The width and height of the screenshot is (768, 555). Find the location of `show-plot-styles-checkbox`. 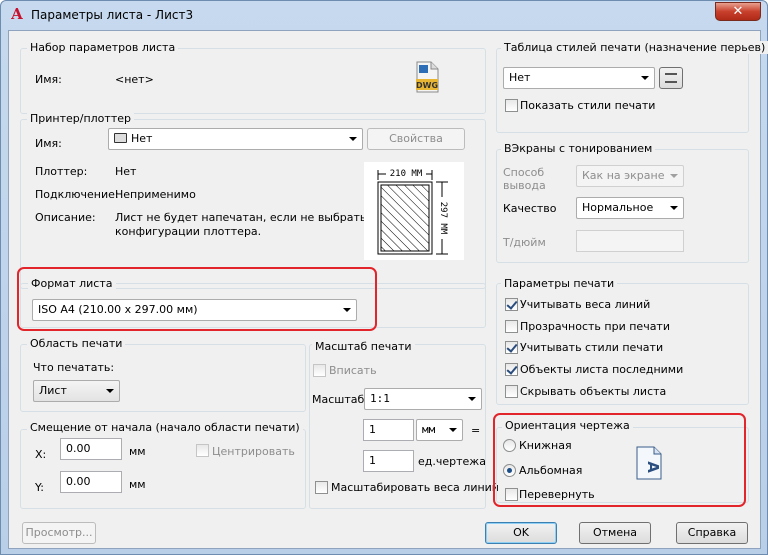

show-plot-styles-checkbox is located at coordinates (511, 105).